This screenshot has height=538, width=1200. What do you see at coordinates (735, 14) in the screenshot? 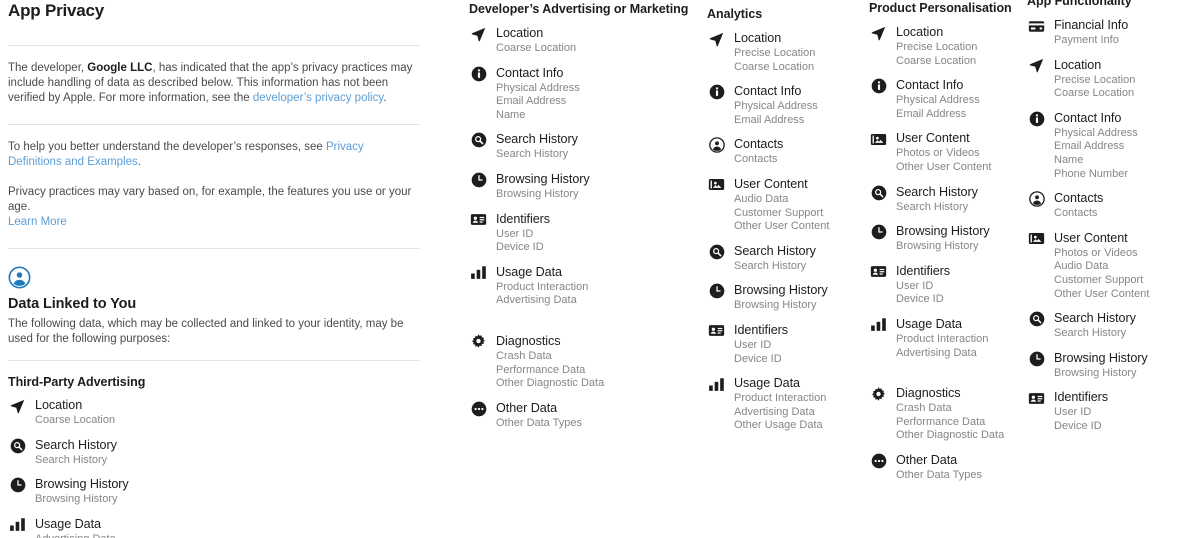
I see `column-header-analytics: Analytics` at bounding box center [735, 14].